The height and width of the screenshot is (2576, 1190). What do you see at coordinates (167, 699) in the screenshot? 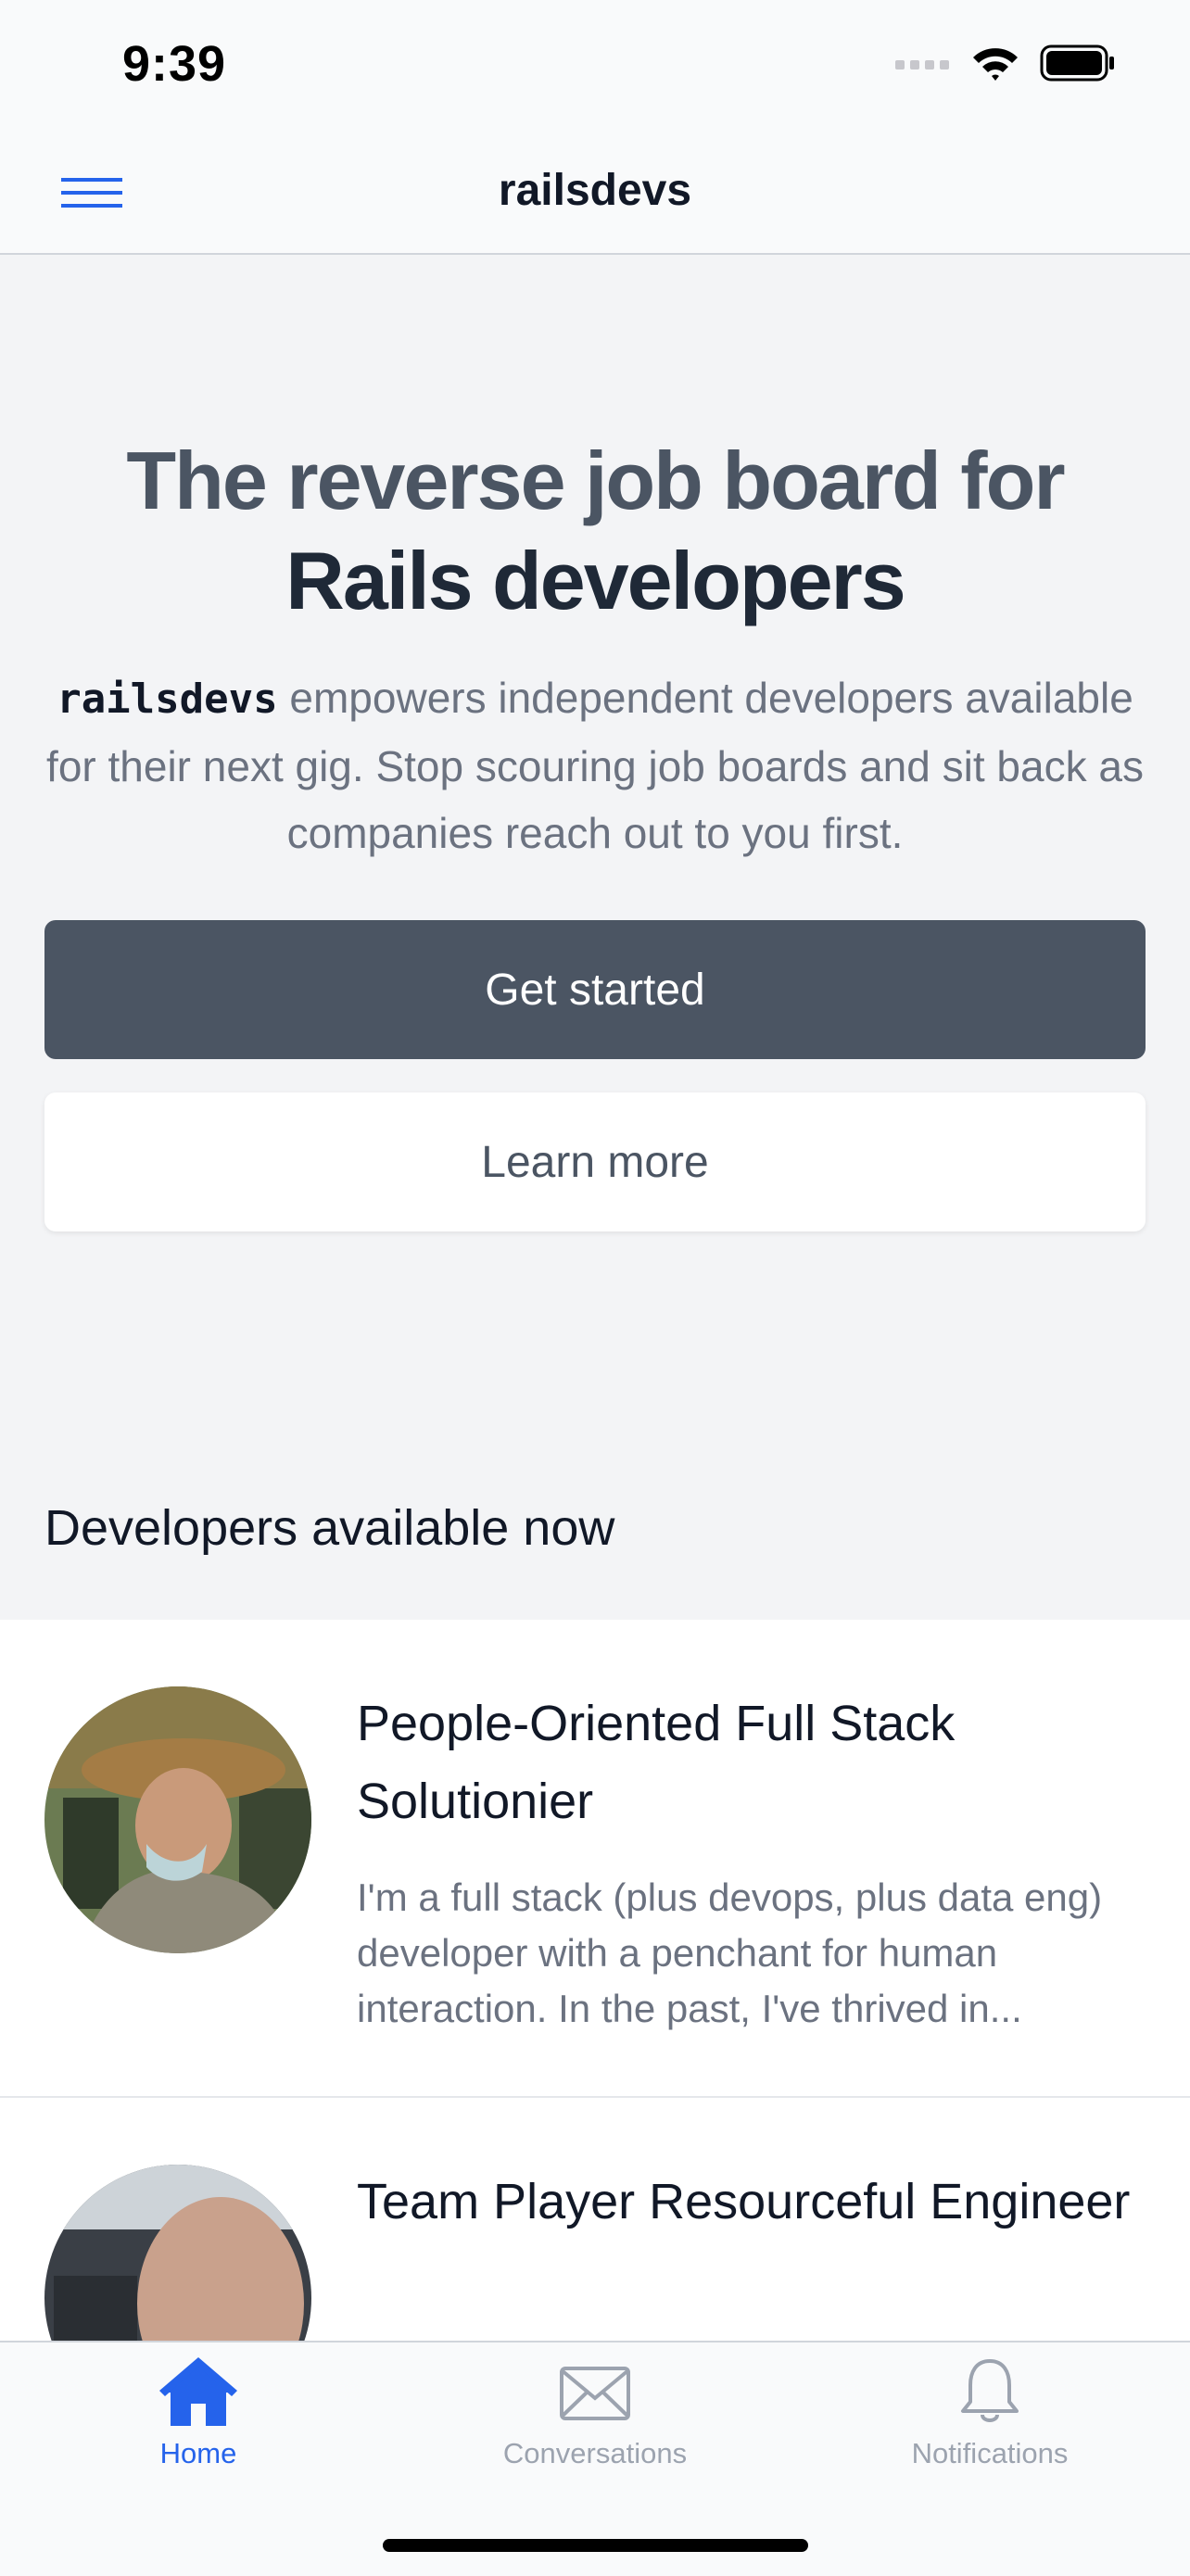
I see `hero-brand-name: railsdevs` at bounding box center [167, 699].